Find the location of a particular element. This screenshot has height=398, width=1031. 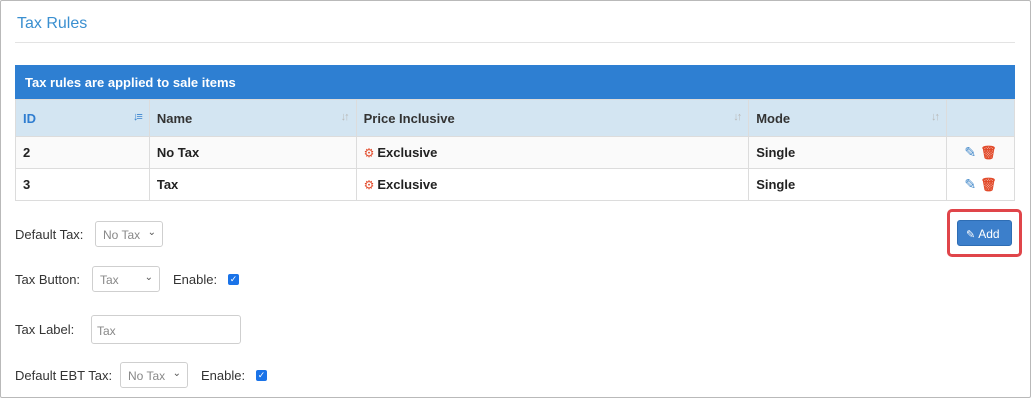

column-header-label: ID is located at coordinates (29, 118).